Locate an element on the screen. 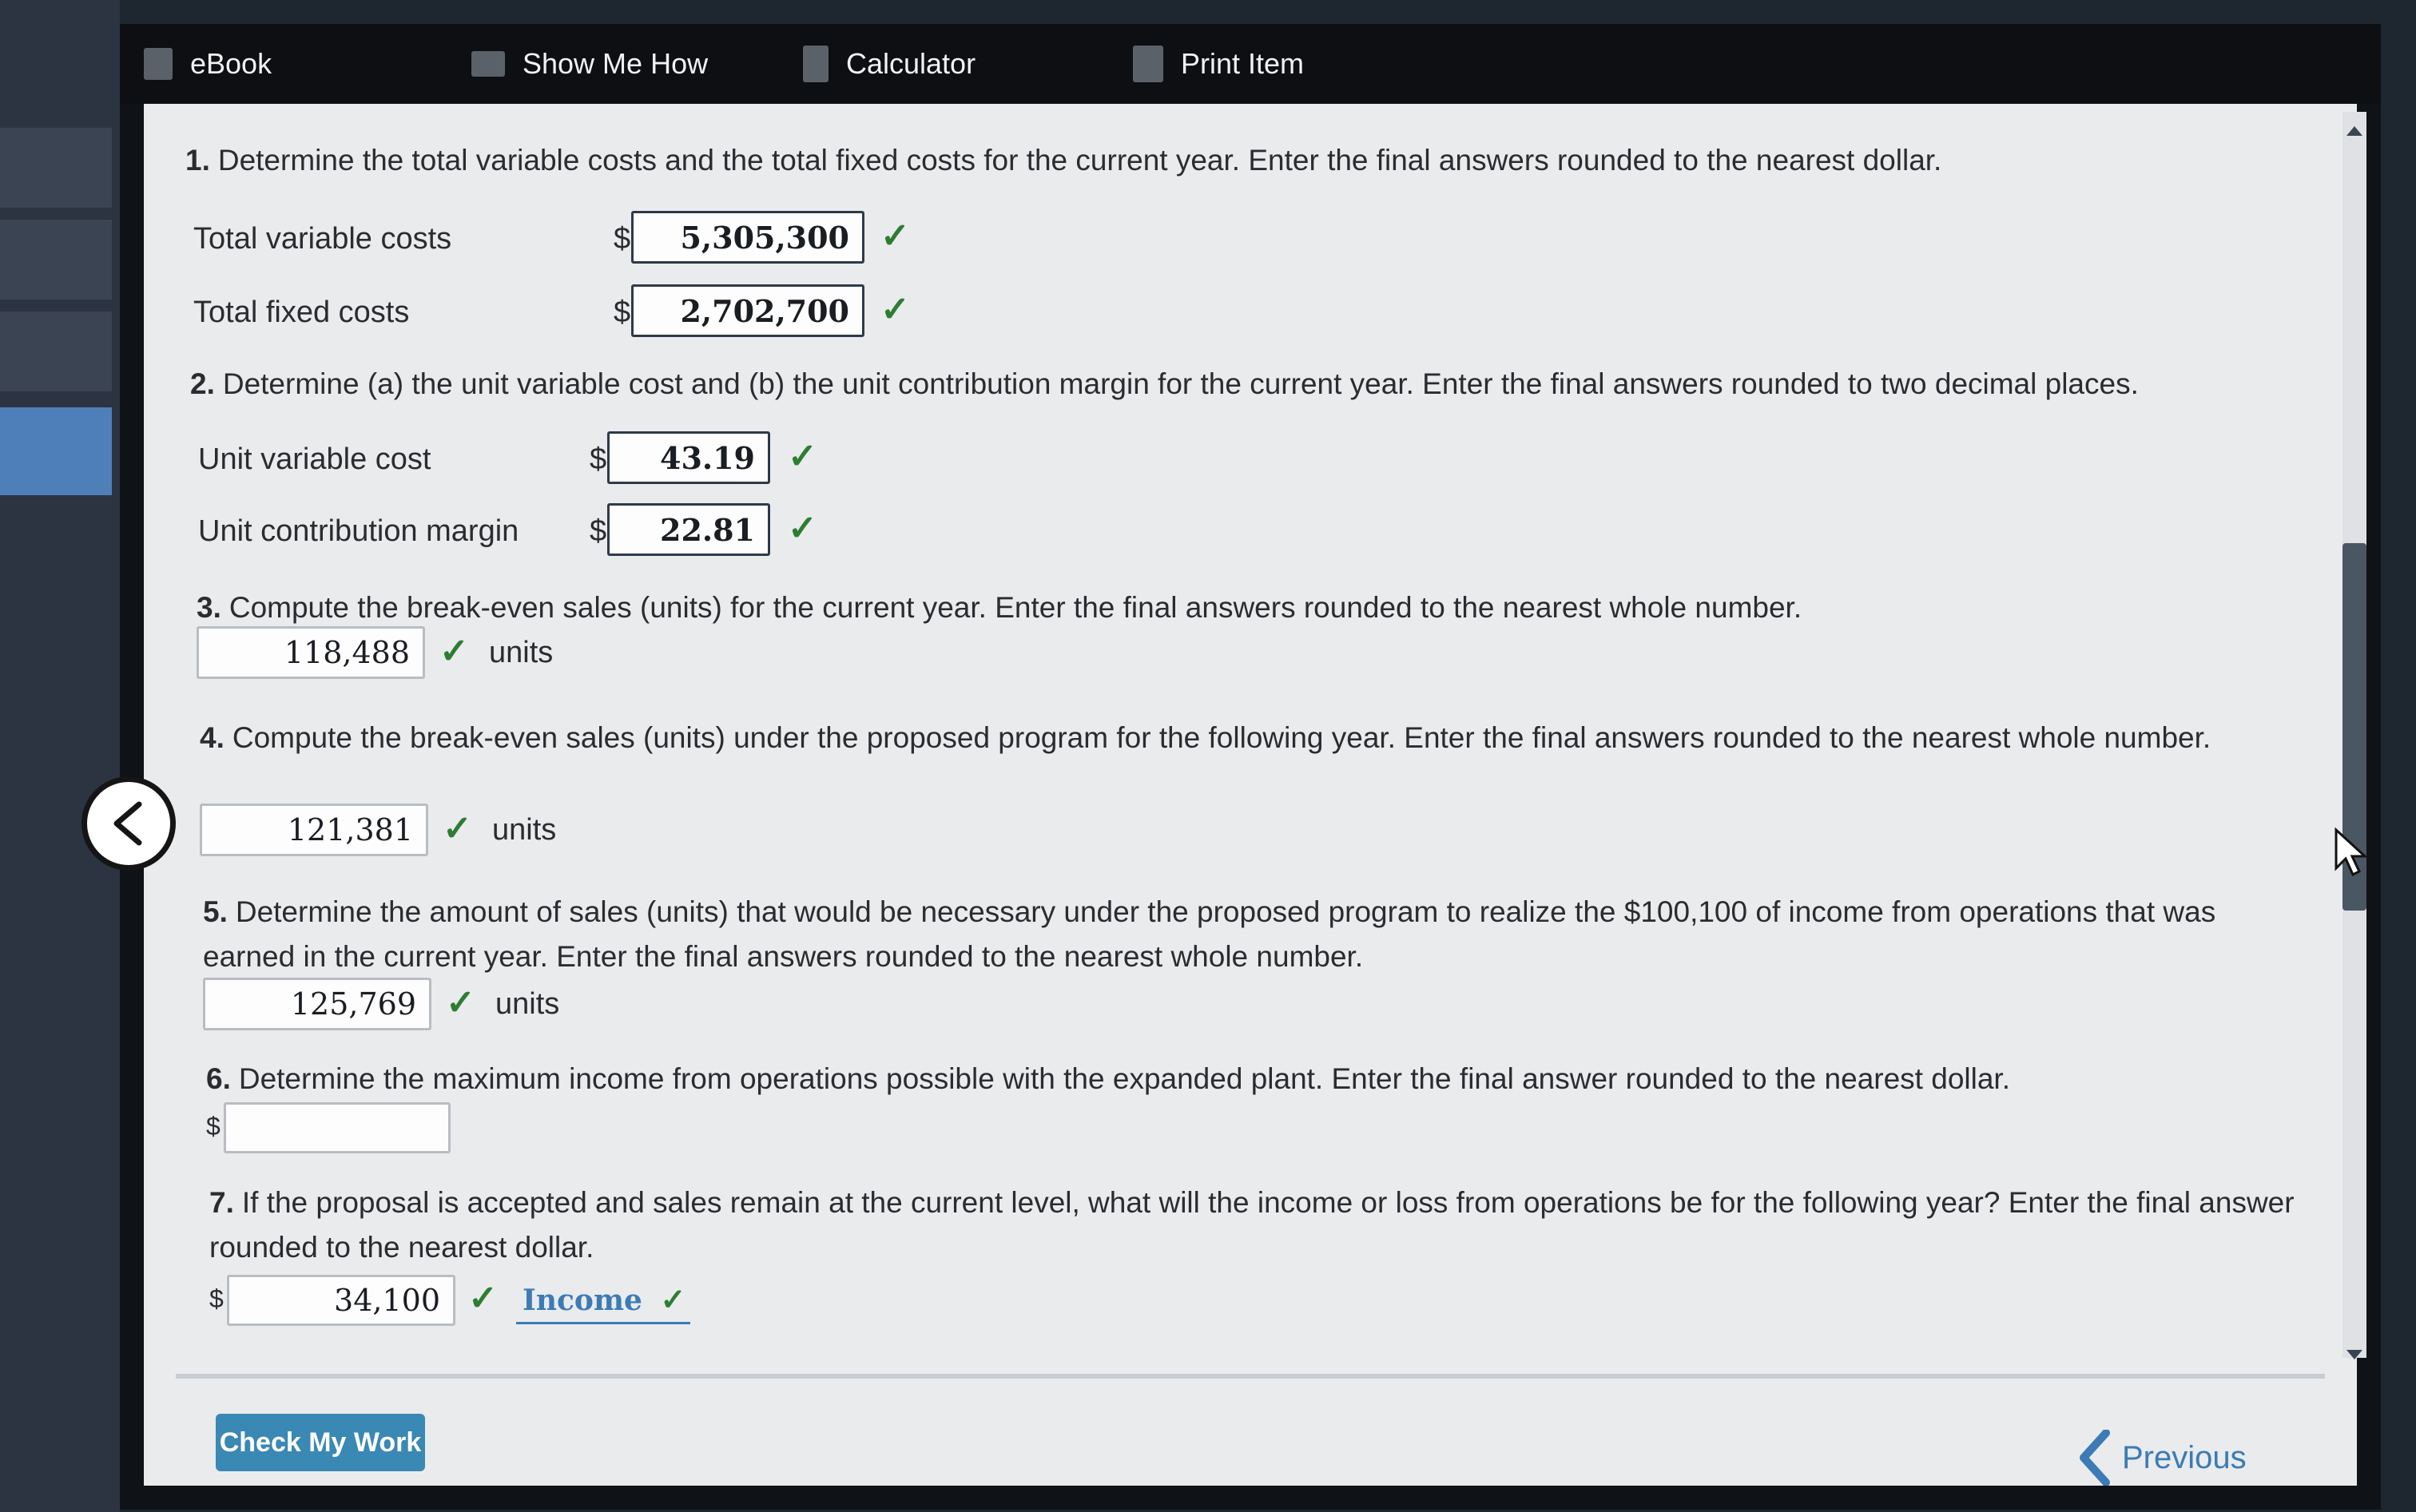 The width and height of the screenshot is (2416, 1512). question-4-number: 4. is located at coordinates (212, 737).